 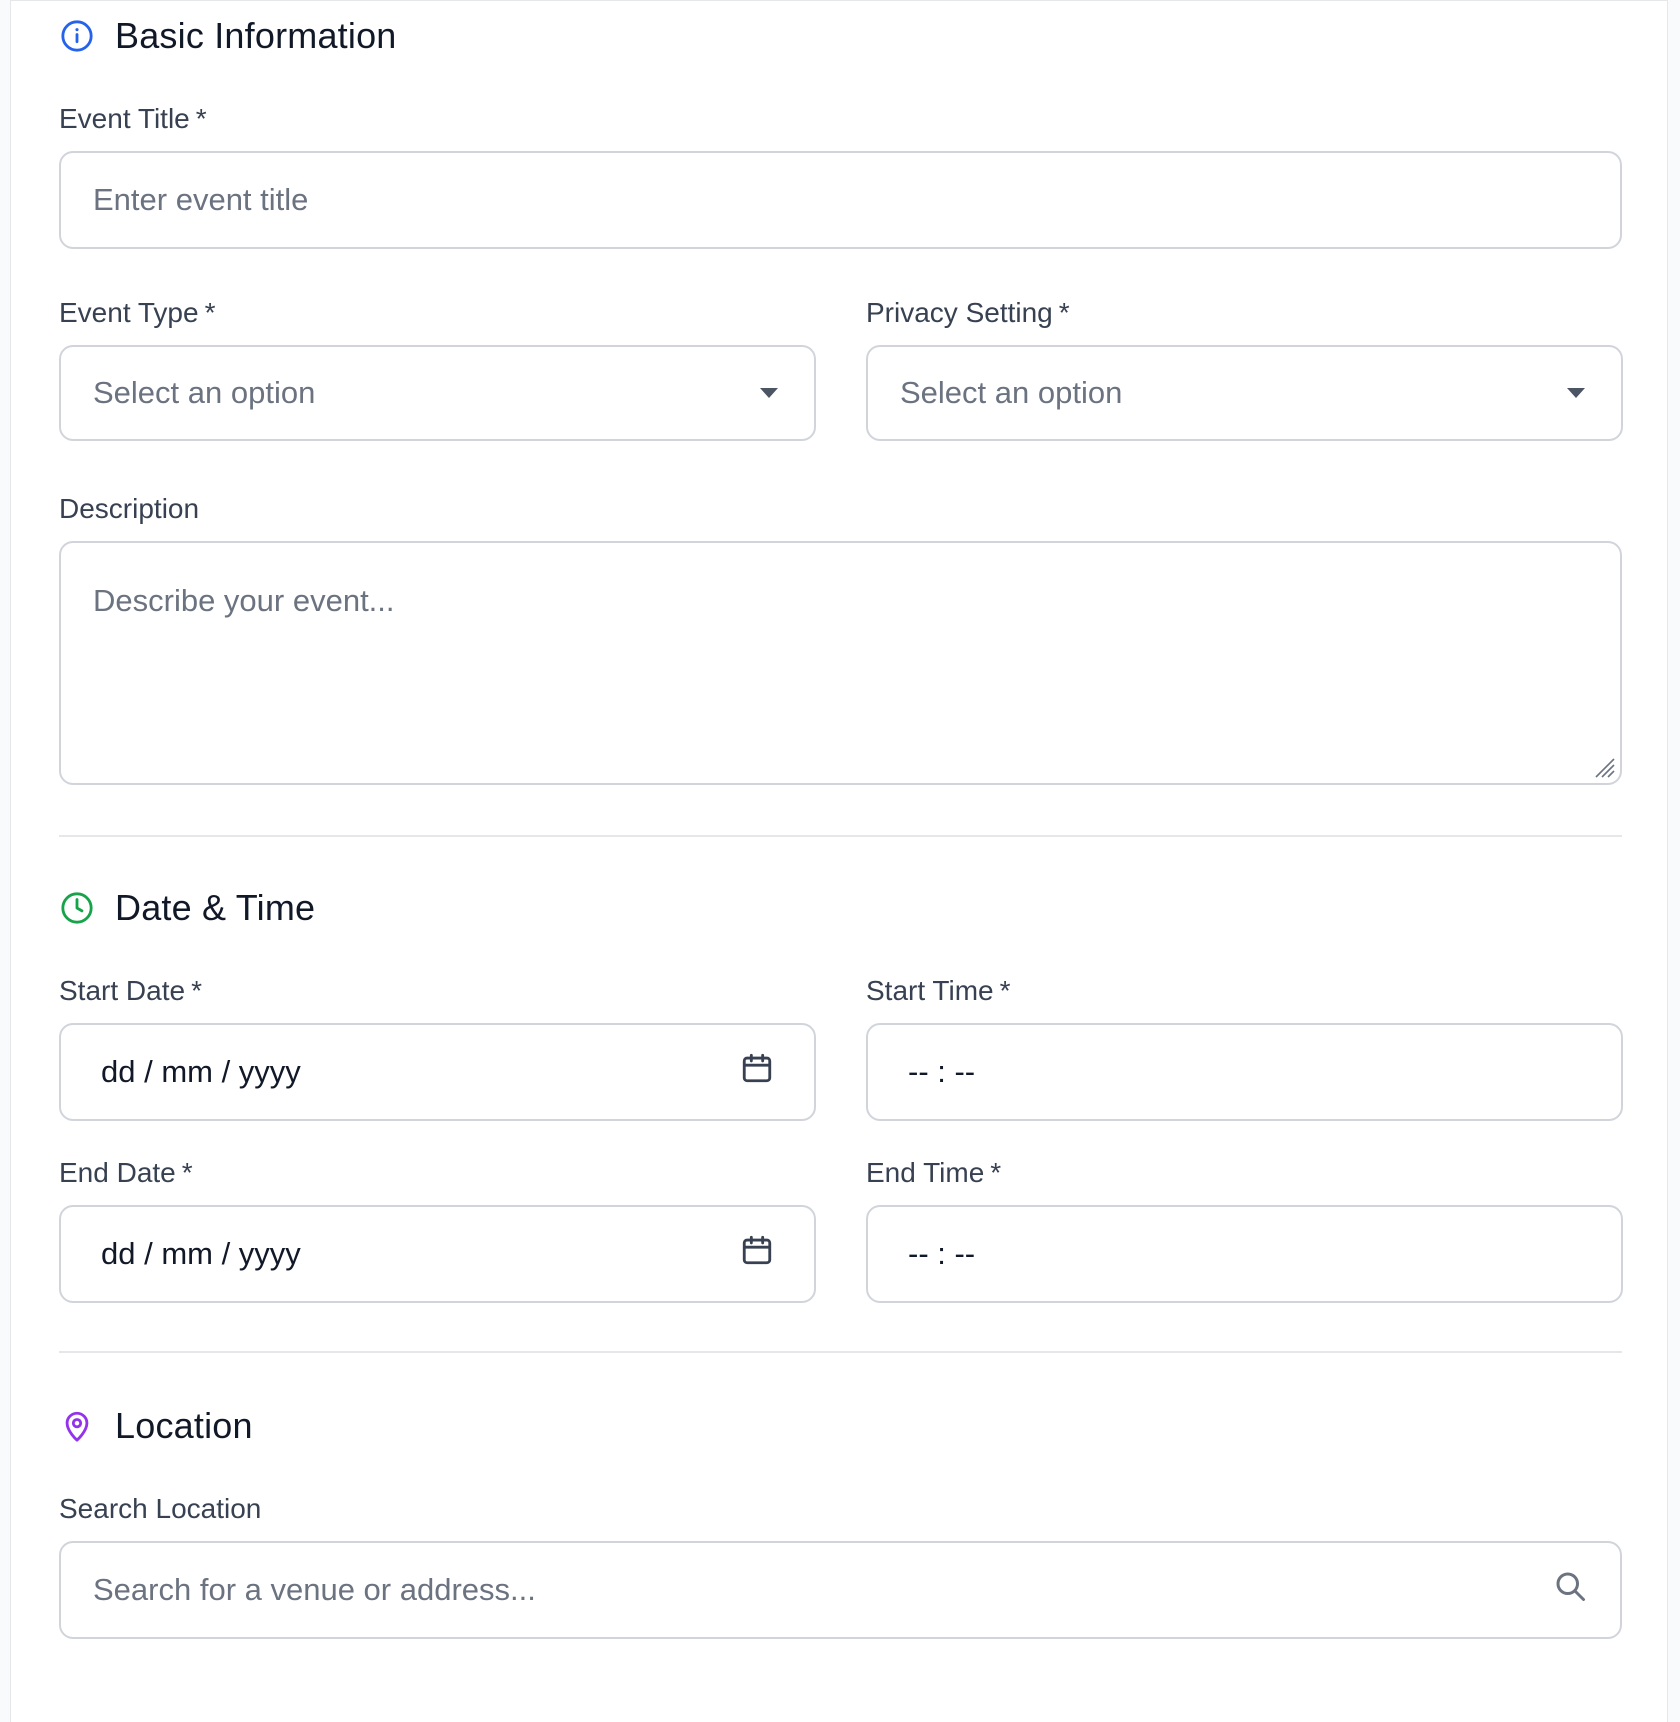 I want to click on event-type-label-text: Event Type, so click(x=129, y=312).